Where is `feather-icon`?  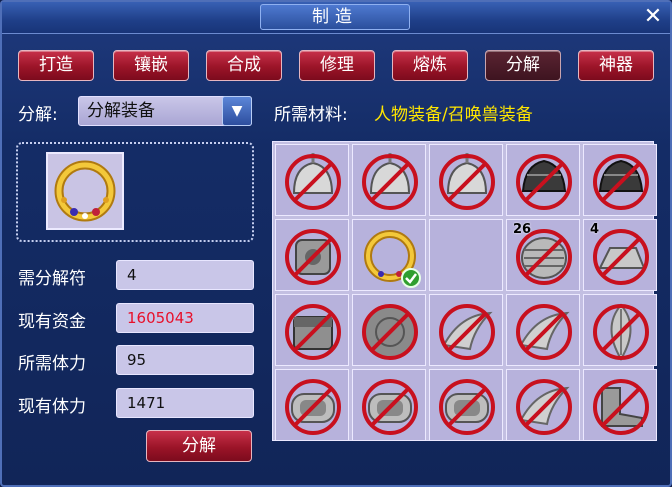
feather-icon is located at coordinates (621, 332).